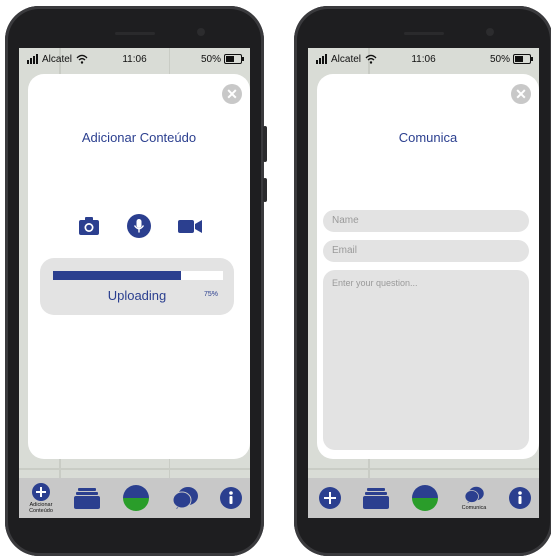  I want to click on nav-add-content: Adicionar Conteúdo, so click(41, 498).